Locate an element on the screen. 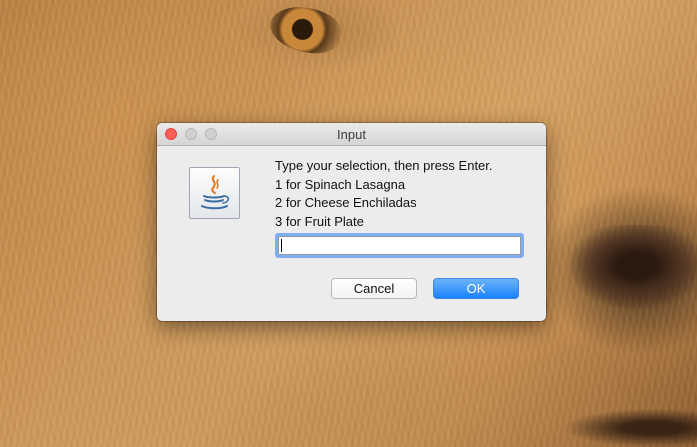  message-line: Type your selection, then press Enter. is located at coordinates (384, 165).